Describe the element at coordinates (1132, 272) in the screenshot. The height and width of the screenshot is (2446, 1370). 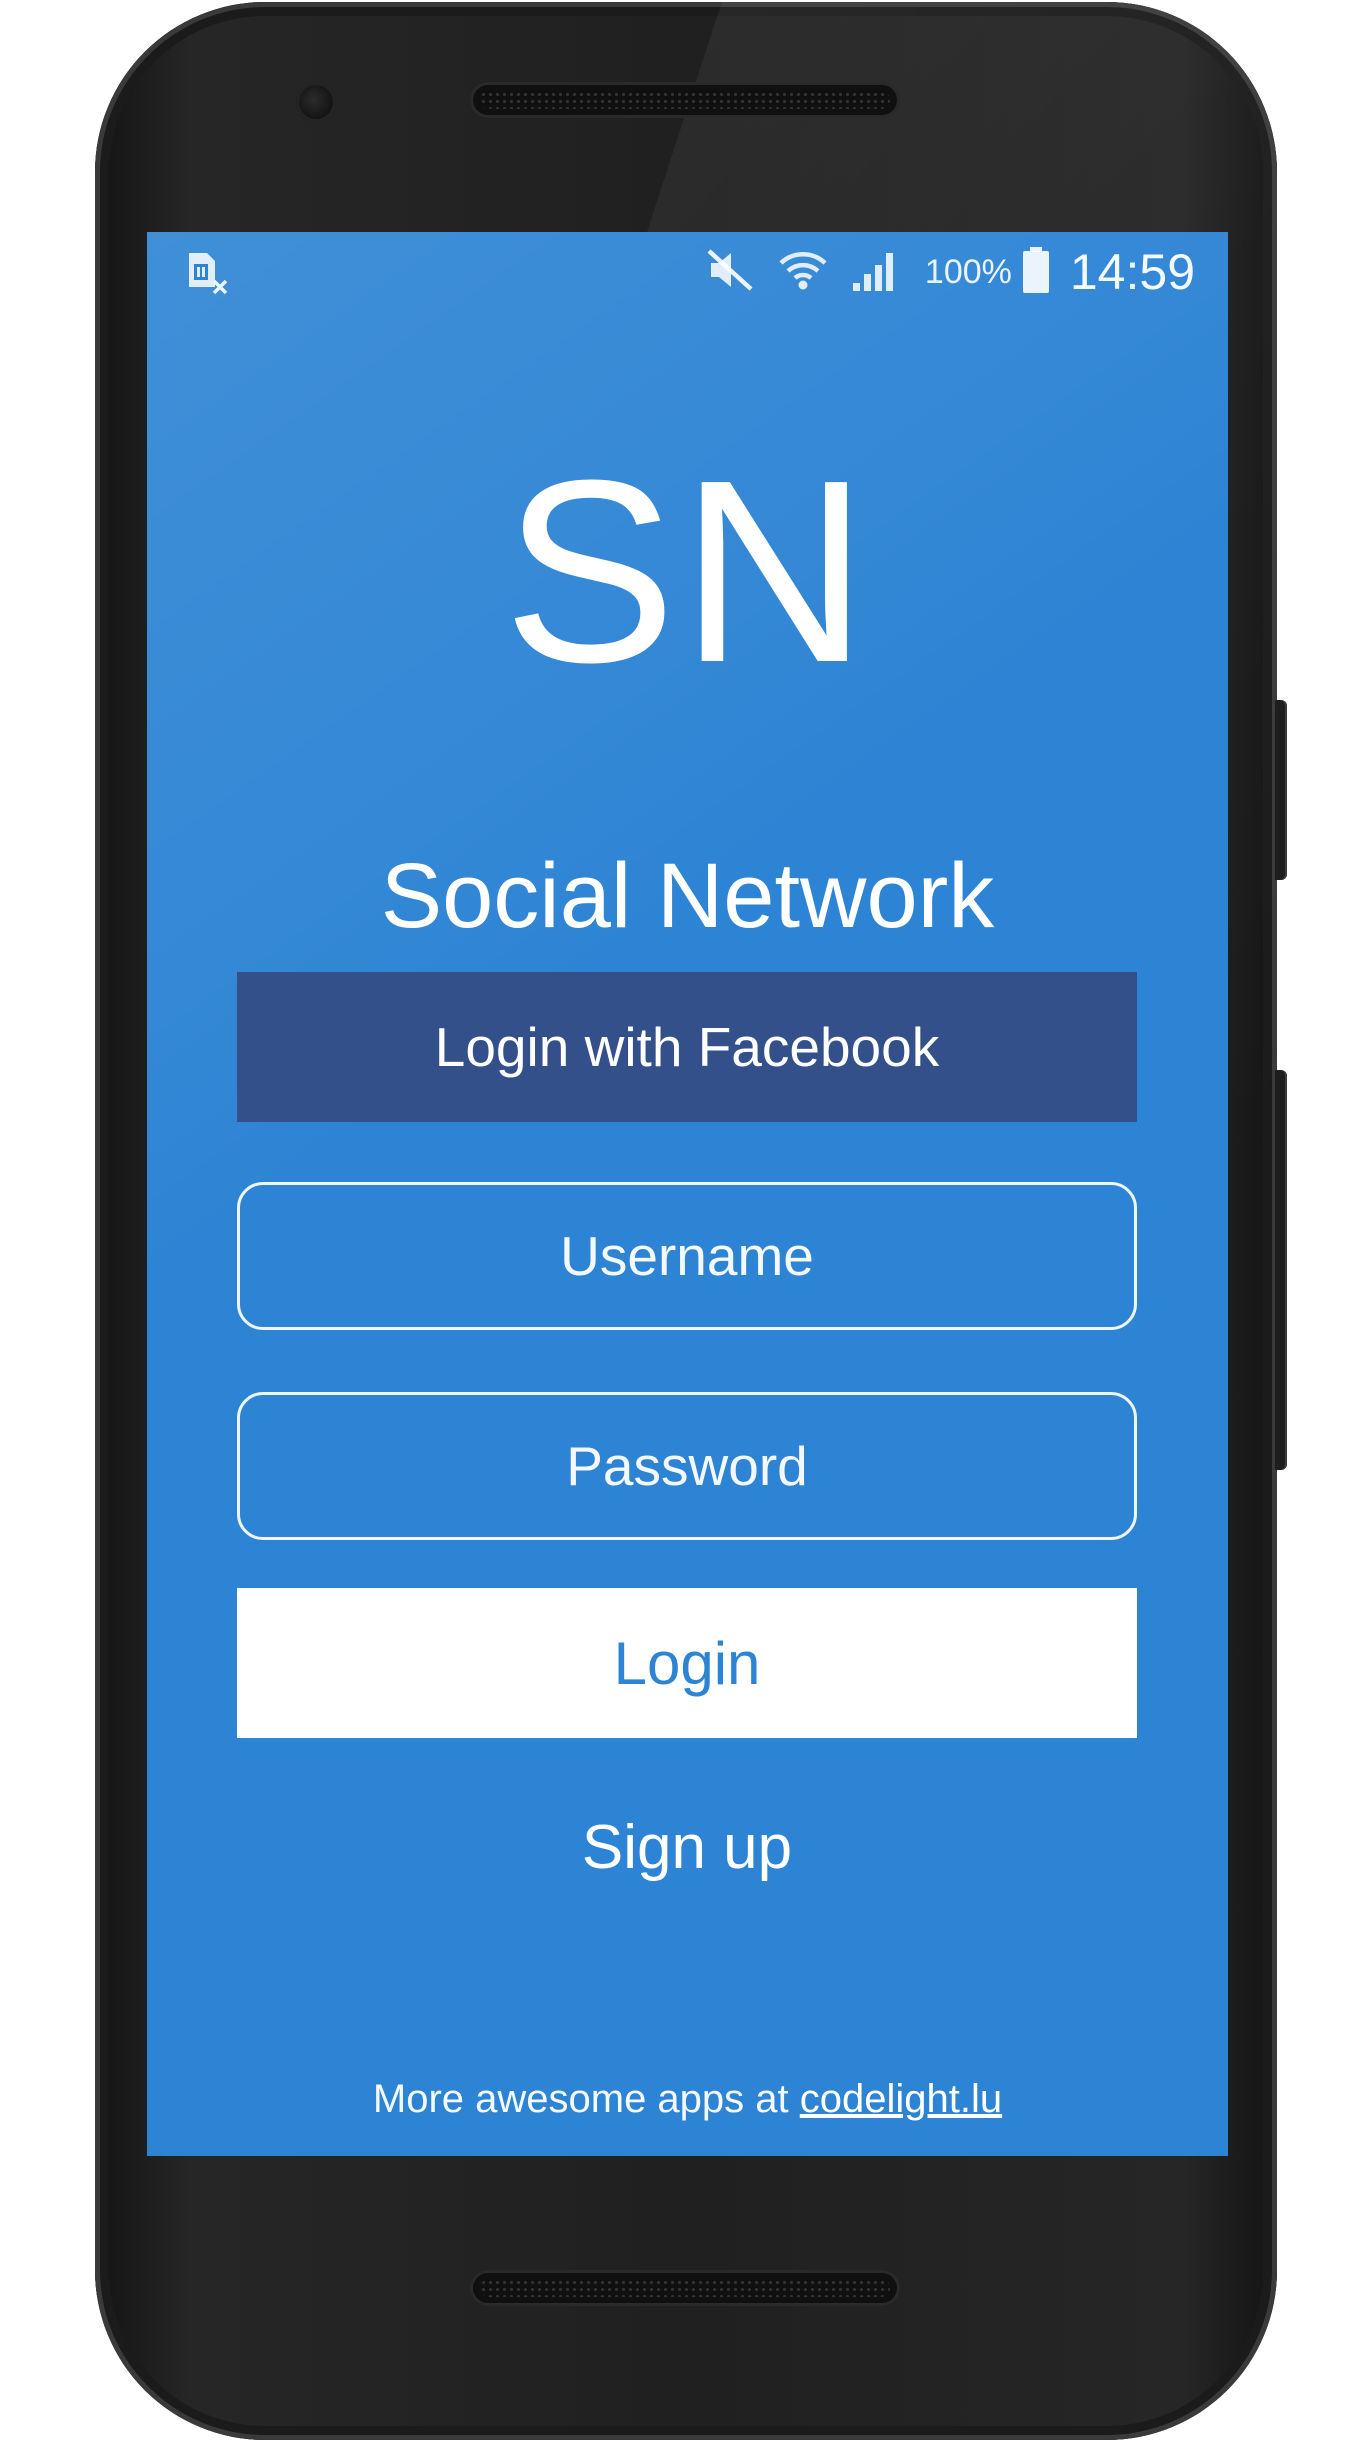
I see `status-time: 14:59` at that location.